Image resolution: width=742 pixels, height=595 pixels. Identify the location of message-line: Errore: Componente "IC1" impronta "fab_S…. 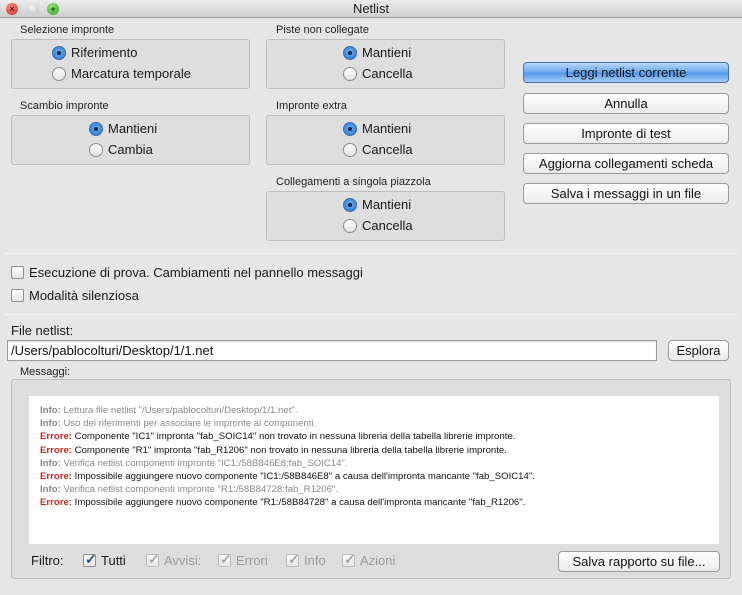
(278, 437).